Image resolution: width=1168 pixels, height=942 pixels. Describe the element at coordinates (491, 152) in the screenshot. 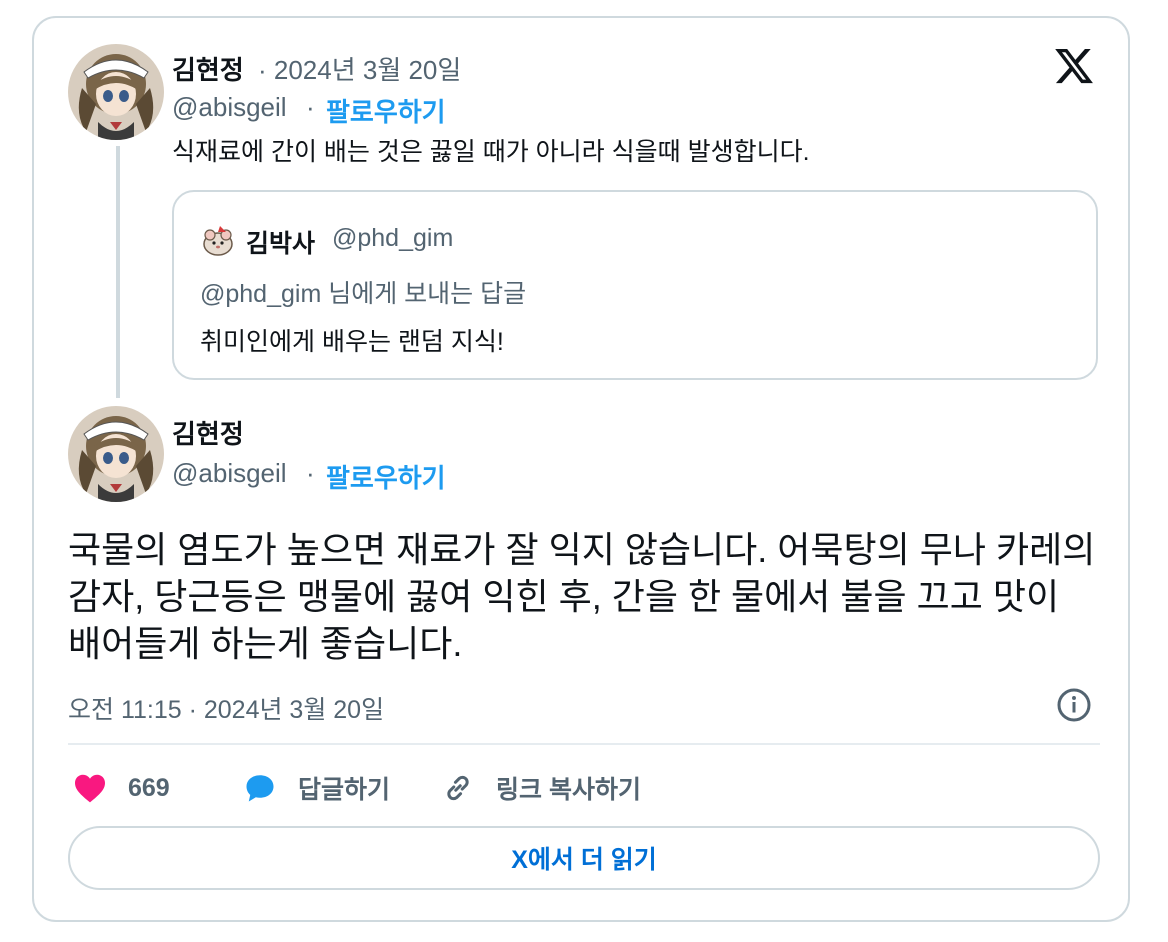

I see `tweet-text: 식재료에 간이 배는 것은 끓일 때가 아니라 식을때 발생합니다.` at that location.